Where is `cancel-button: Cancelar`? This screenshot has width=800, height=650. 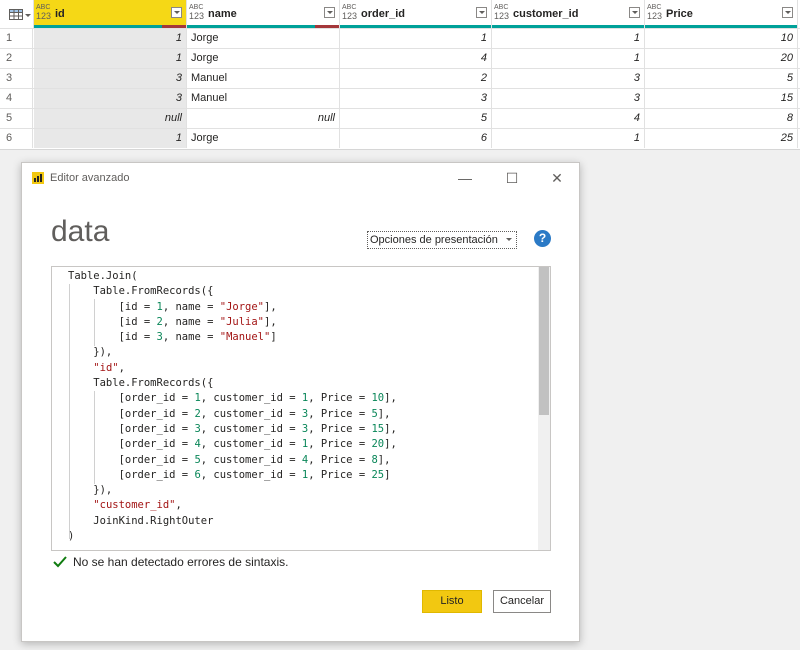
cancel-button: Cancelar is located at coordinates (522, 601).